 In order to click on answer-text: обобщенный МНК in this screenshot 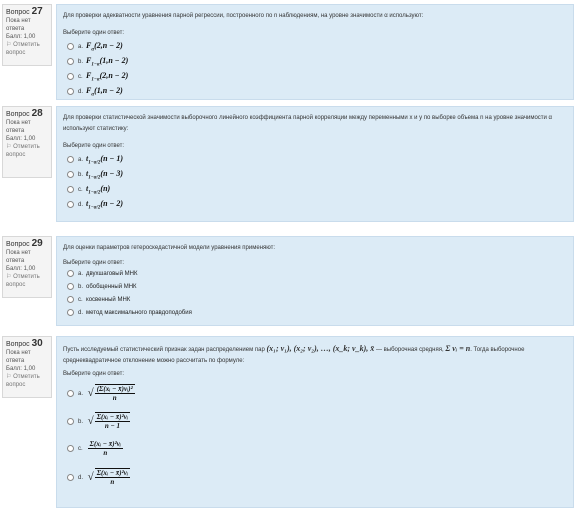, I will do `click(111, 287)`.